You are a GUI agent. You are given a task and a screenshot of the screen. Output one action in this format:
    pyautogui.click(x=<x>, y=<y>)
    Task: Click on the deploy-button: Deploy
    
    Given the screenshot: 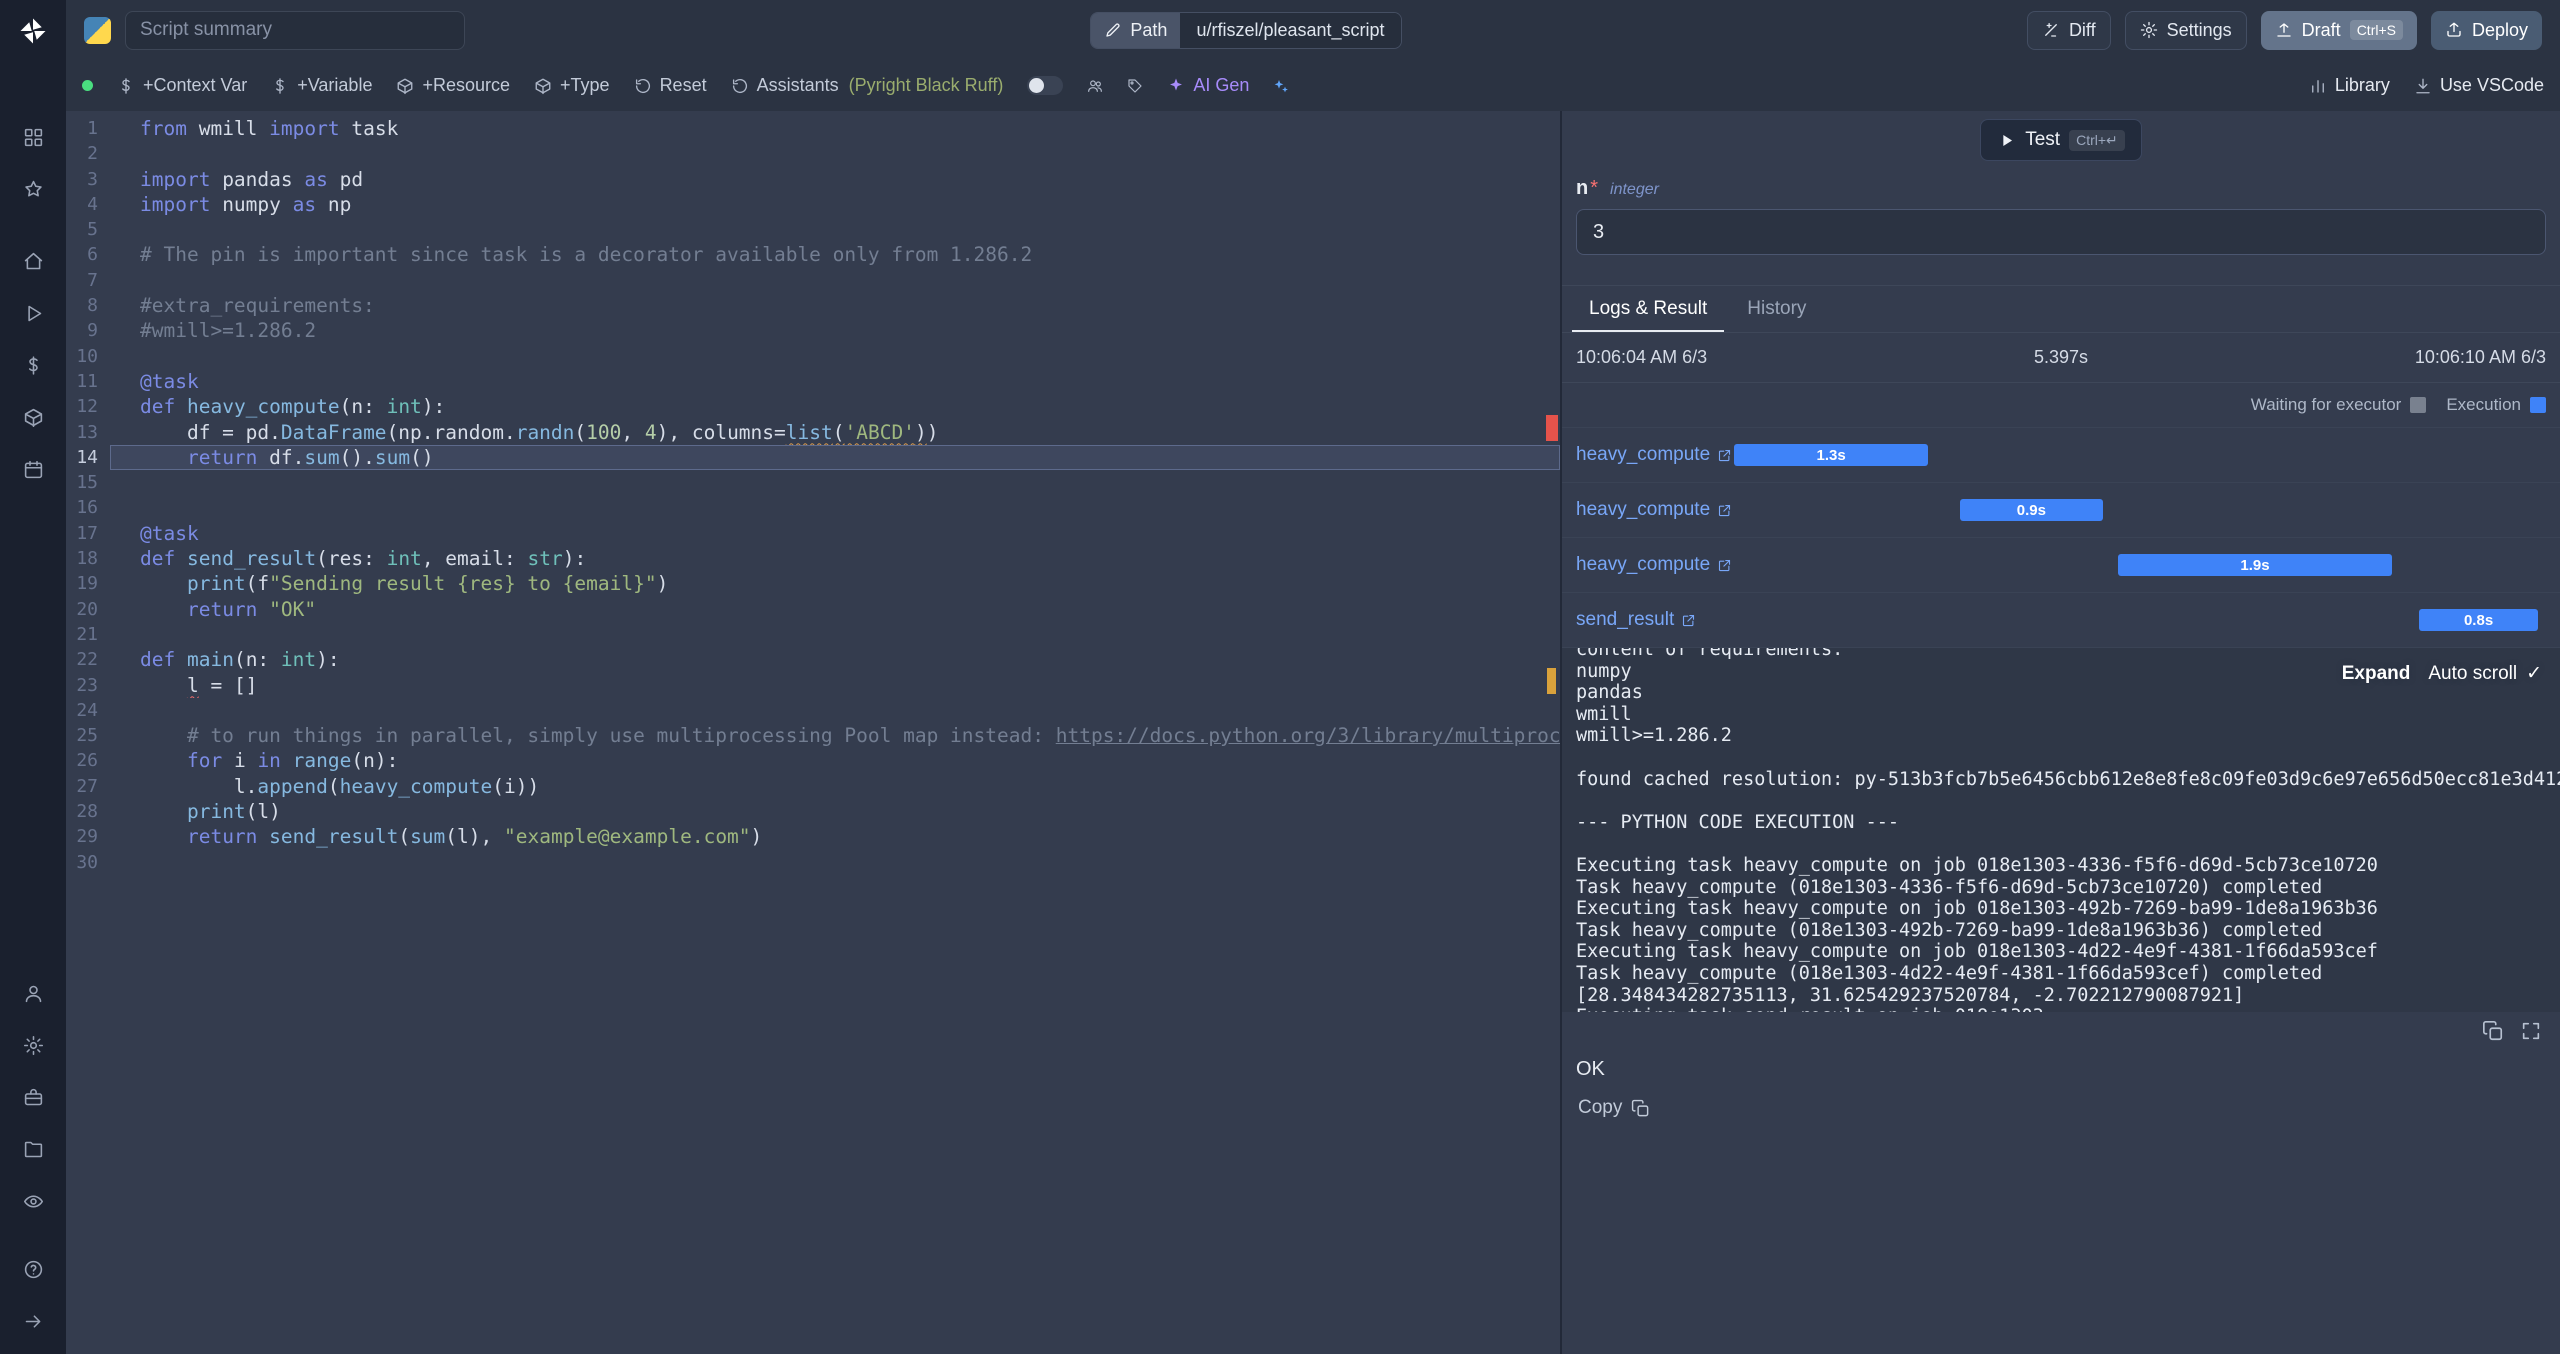 What is the action you would take?
    pyautogui.click(x=2486, y=30)
    